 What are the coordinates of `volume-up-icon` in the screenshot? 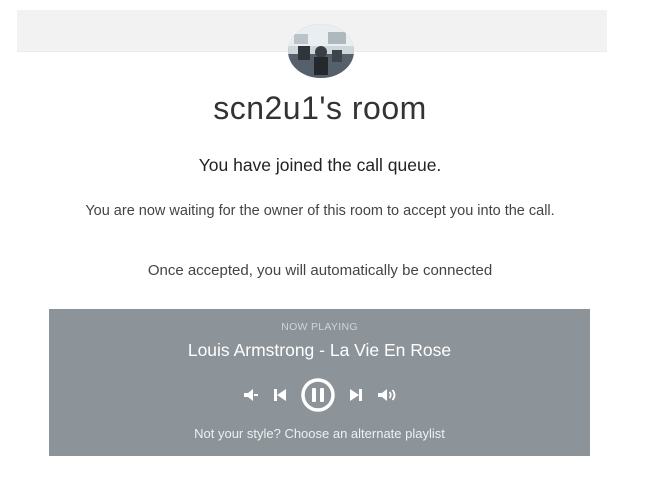 It's located at (387, 395).